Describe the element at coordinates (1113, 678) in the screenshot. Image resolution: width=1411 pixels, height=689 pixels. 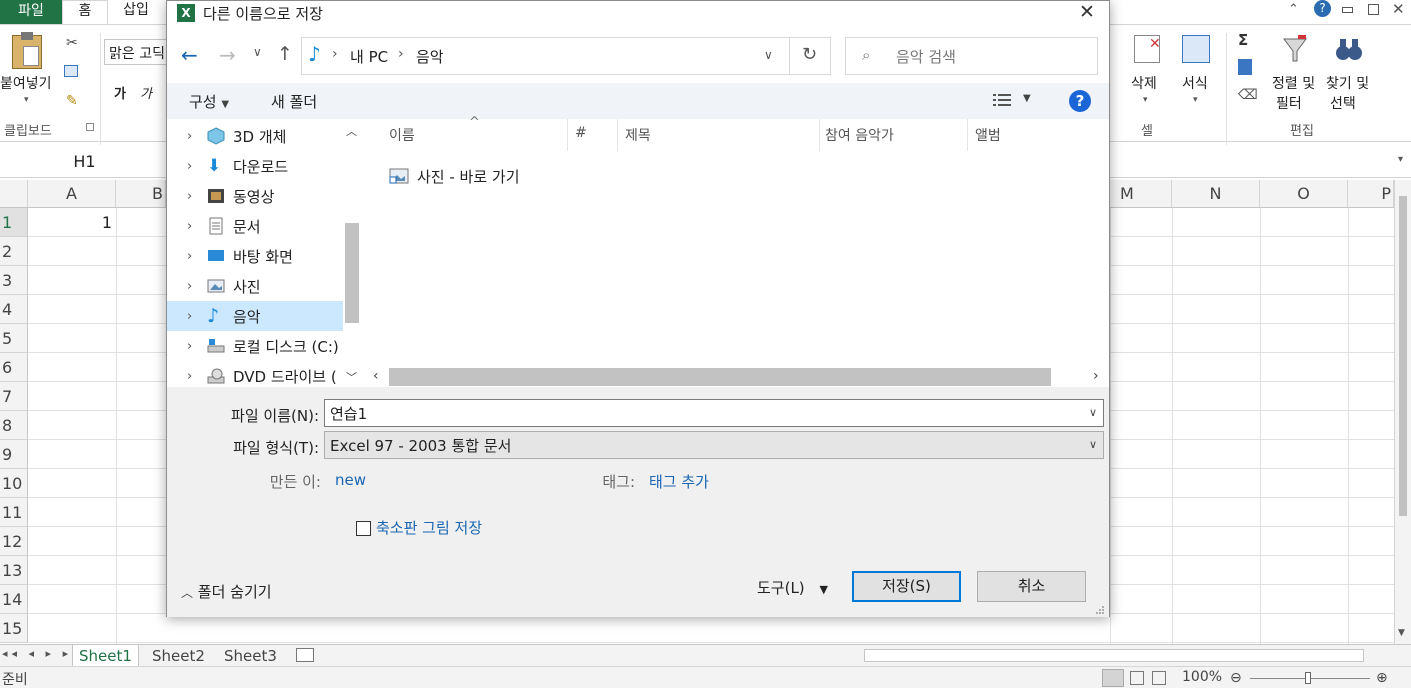
I see `normal-view-icon` at that location.